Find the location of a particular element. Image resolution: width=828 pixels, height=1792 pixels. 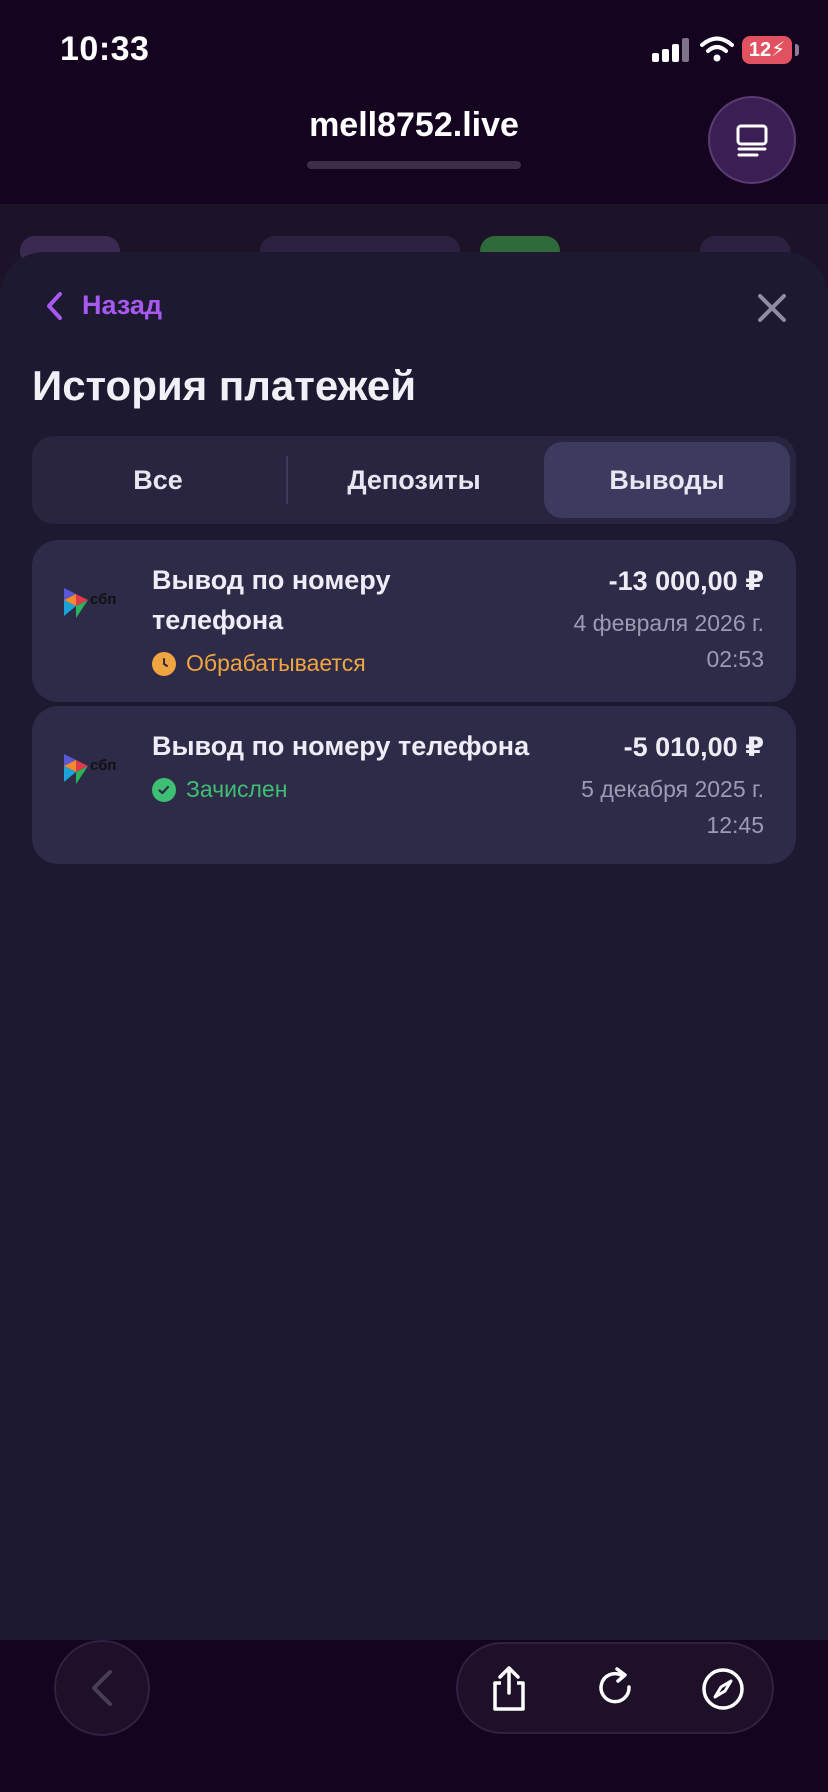

battery-cap is located at coordinates (797, 50).